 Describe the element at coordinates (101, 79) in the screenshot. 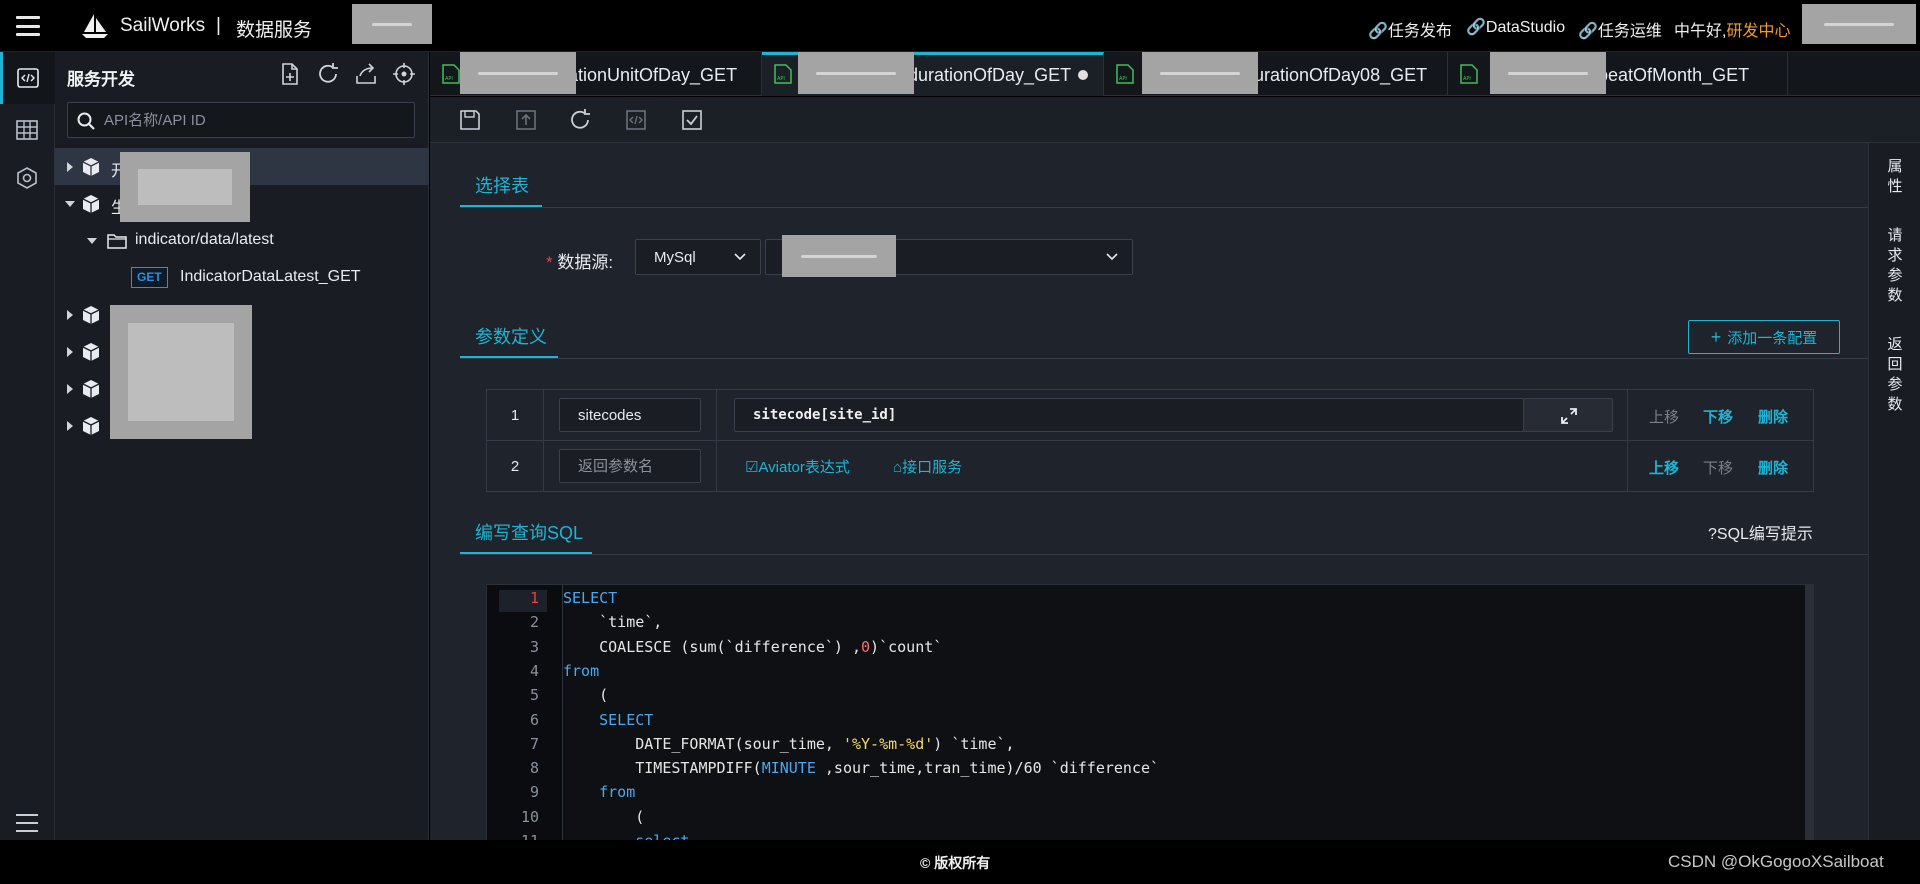

I see `panel-title: 服务开发` at that location.